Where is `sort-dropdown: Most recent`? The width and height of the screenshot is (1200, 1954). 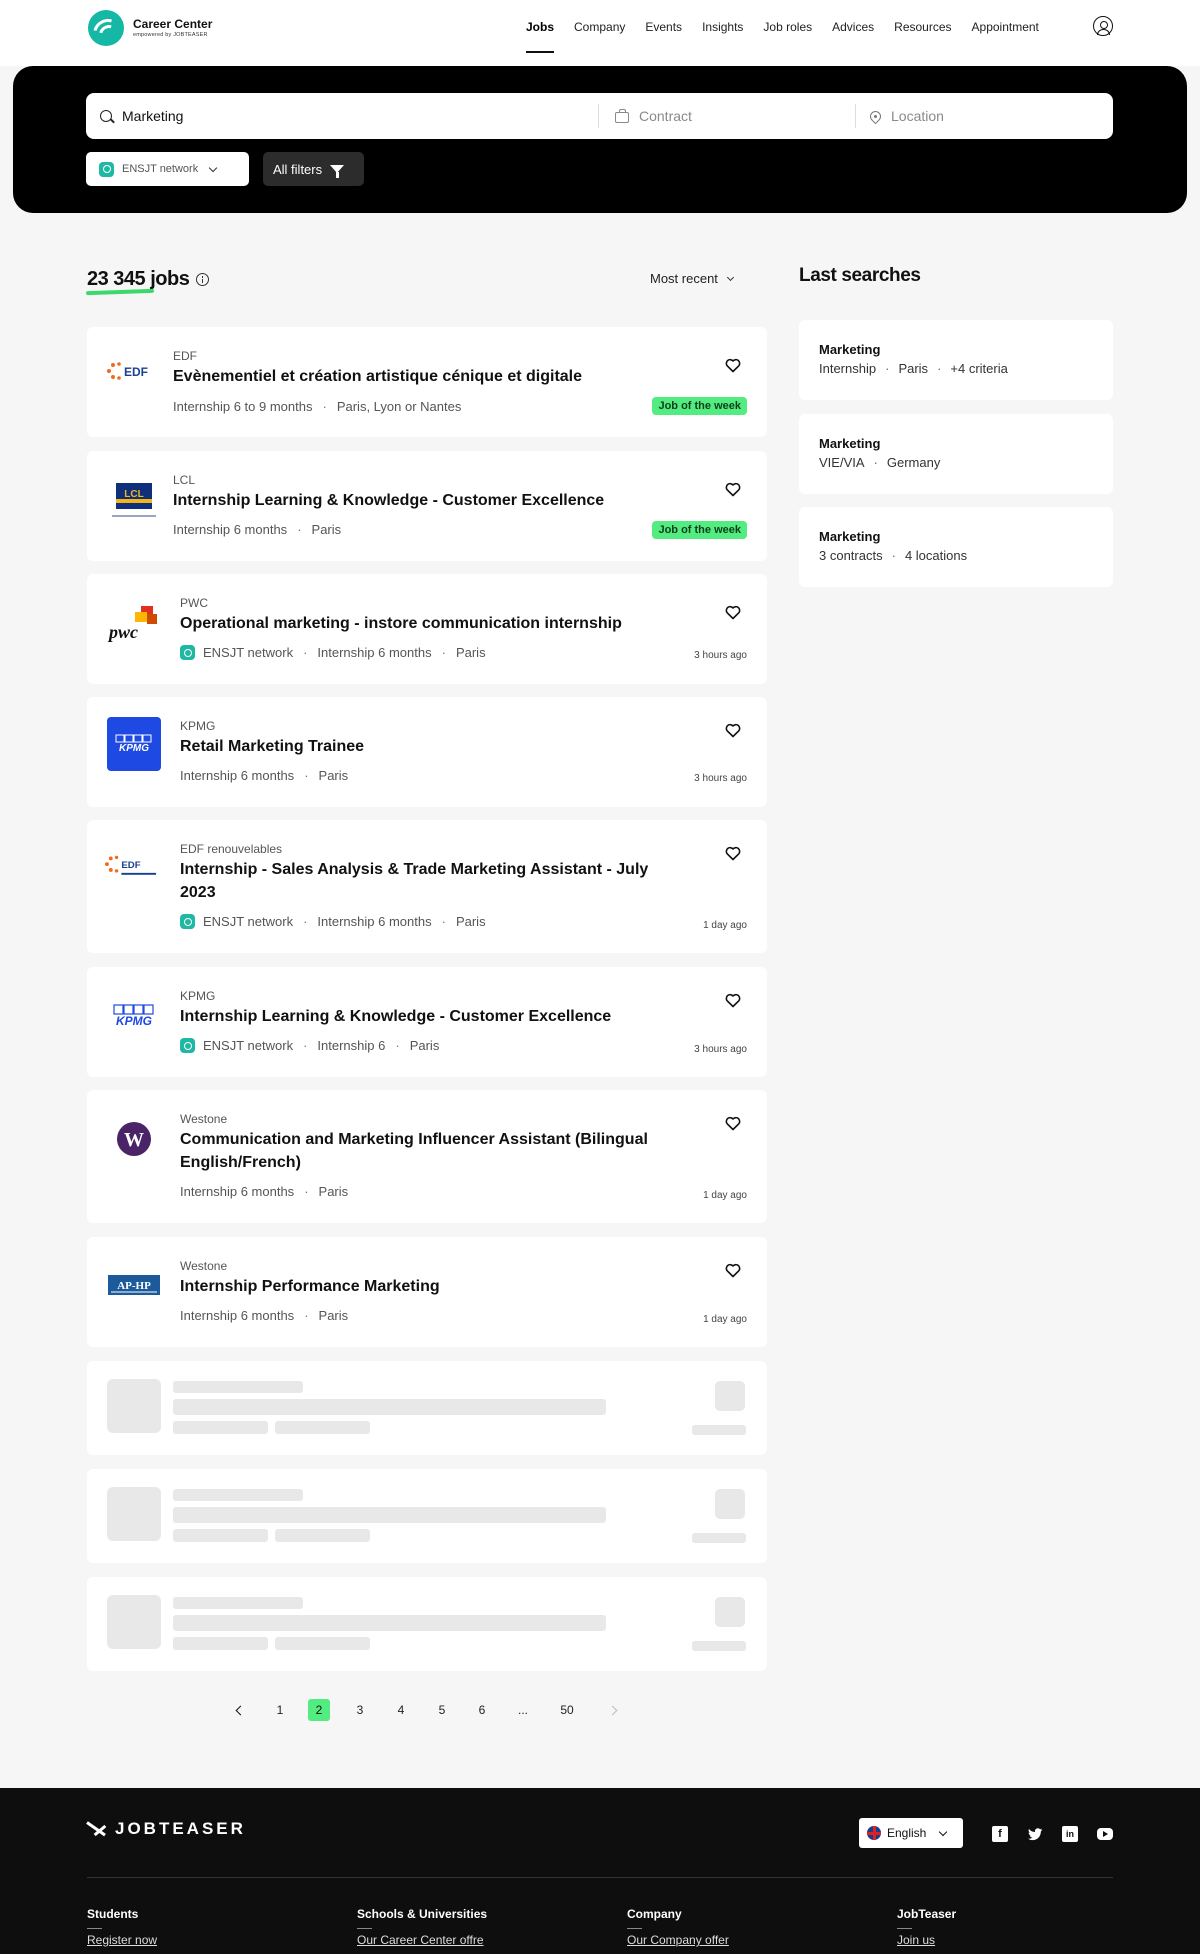
sort-dropdown: Most recent is located at coordinates (692, 278).